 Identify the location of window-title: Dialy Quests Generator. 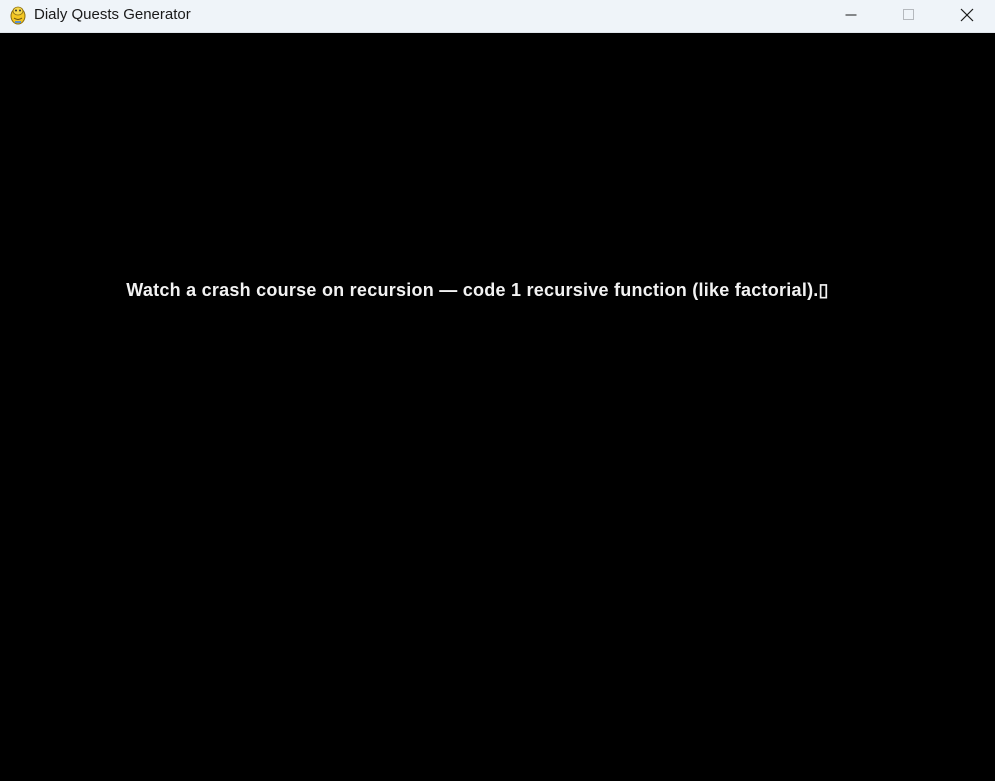
(112, 14).